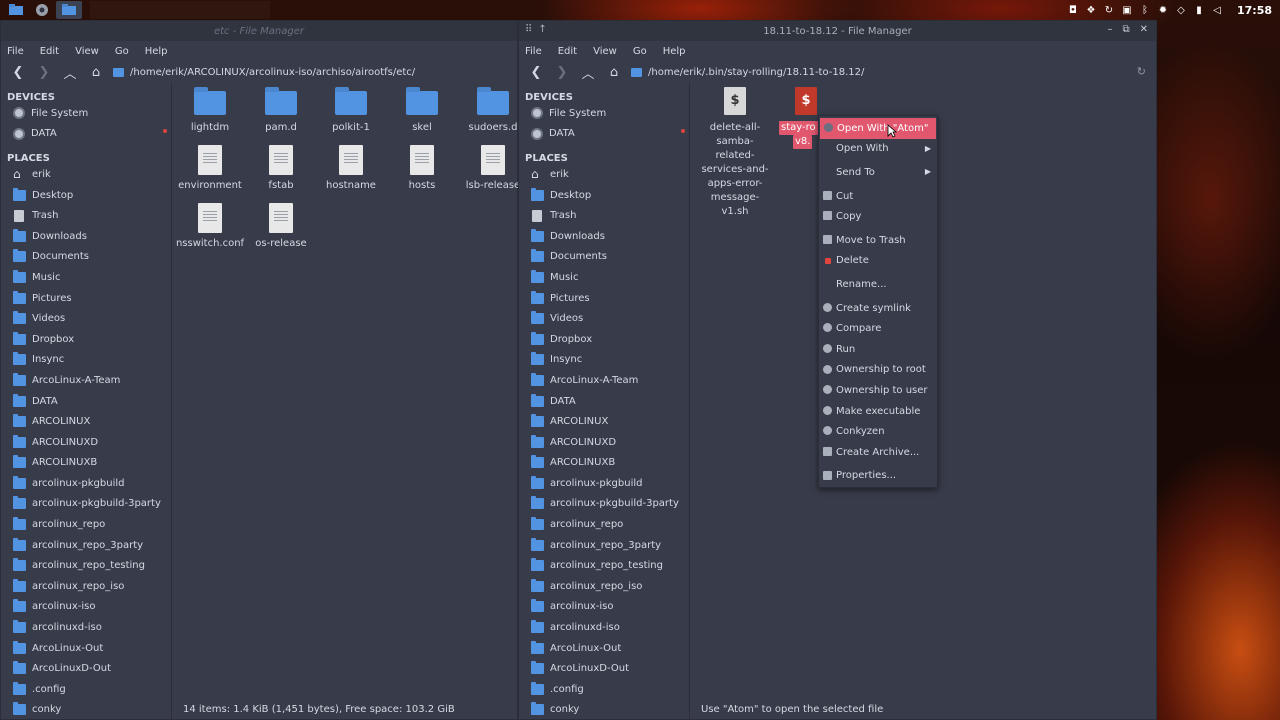 The width and height of the screenshot is (1280, 720). Describe the element at coordinates (351, 111) in the screenshot. I see `file-item: polkit-1` at that location.